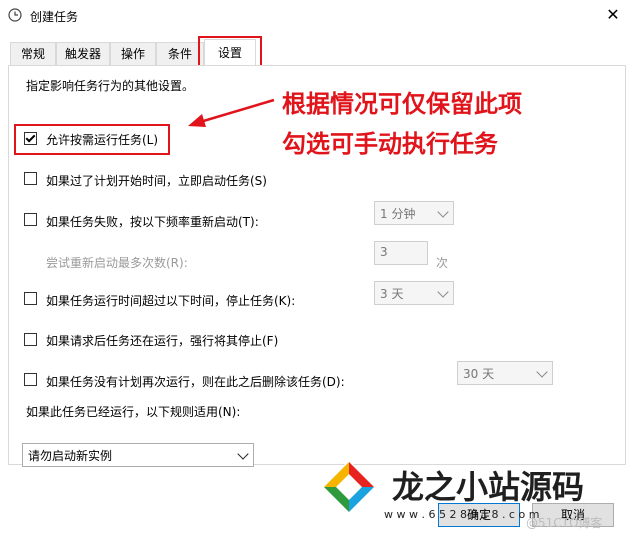 This screenshot has width=632, height=540. What do you see at coordinates (414, 293) in the screenshot?
I see `stop-duration-select: 3 天` at bounding box center [414, 293].